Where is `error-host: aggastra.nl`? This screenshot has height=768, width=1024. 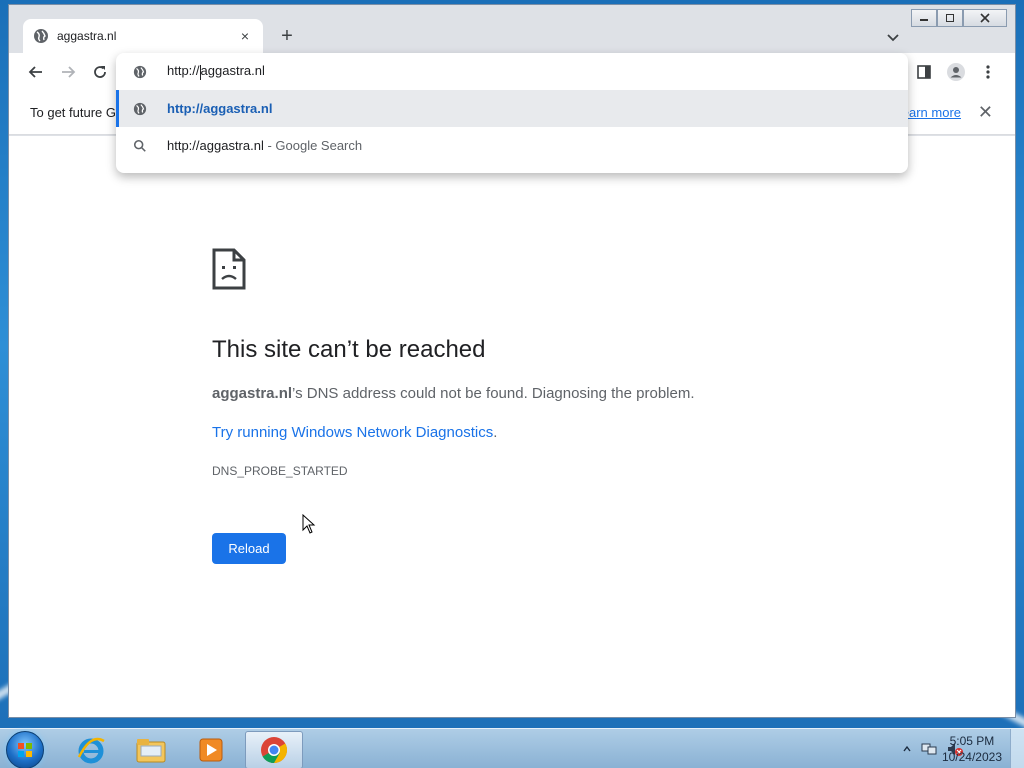
error-host: aggastra.nl is located at coordinates (252, 393).